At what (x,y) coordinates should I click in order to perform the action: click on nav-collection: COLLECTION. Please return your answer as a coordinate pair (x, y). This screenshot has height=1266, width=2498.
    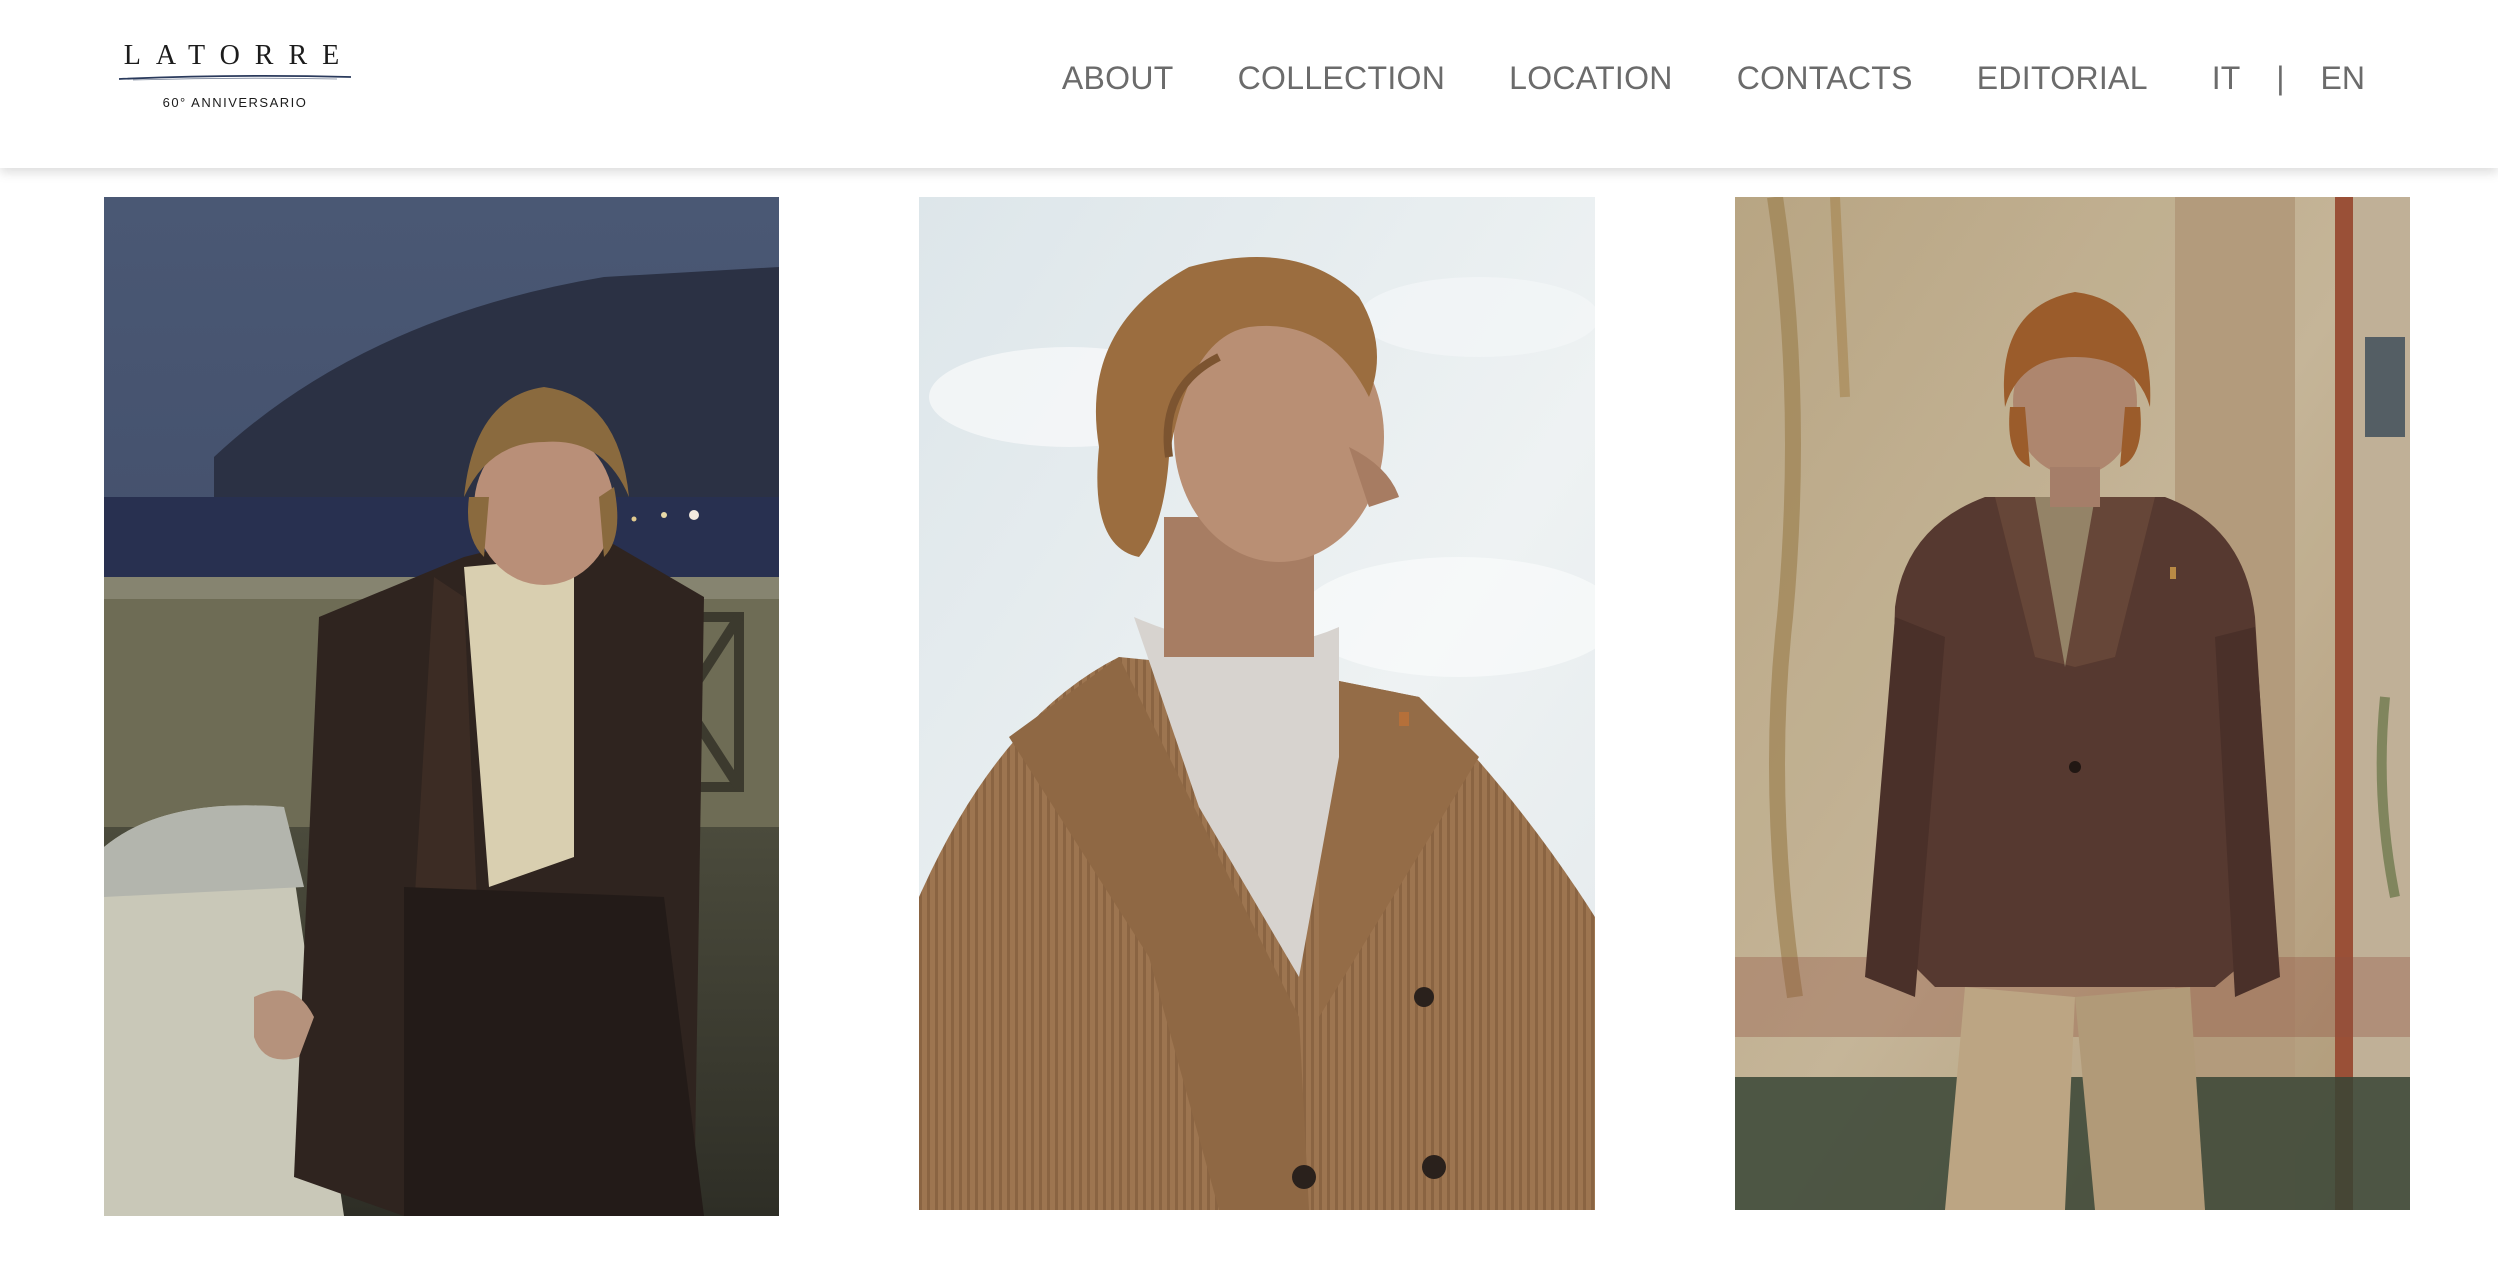
    Looking at the image, I should click on (1341, 78).